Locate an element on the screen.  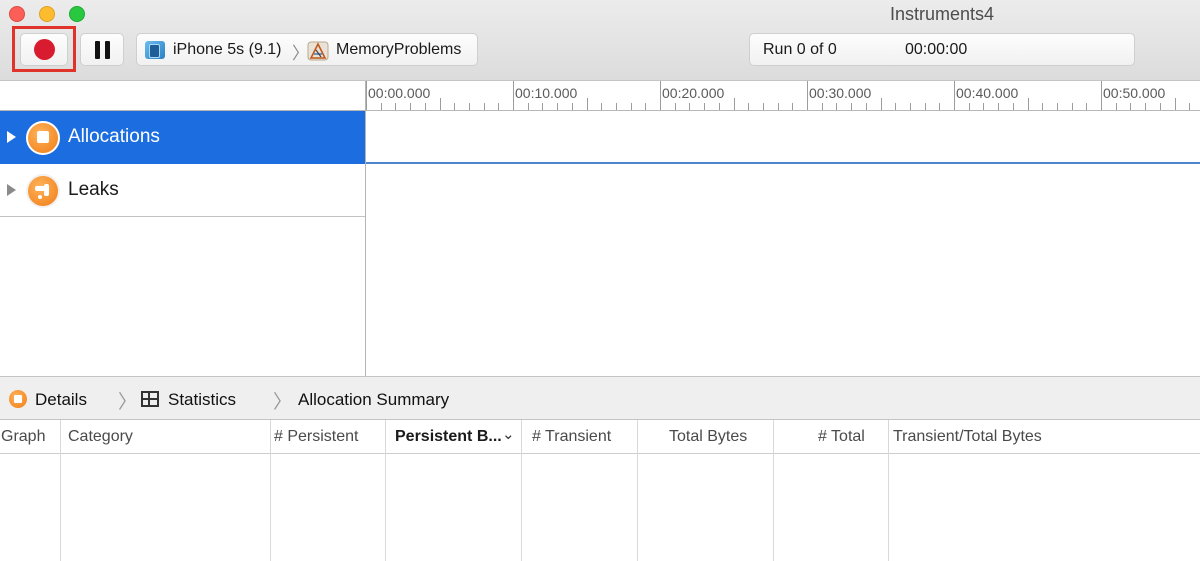
track-splitter is located at coordinates (365, 228).